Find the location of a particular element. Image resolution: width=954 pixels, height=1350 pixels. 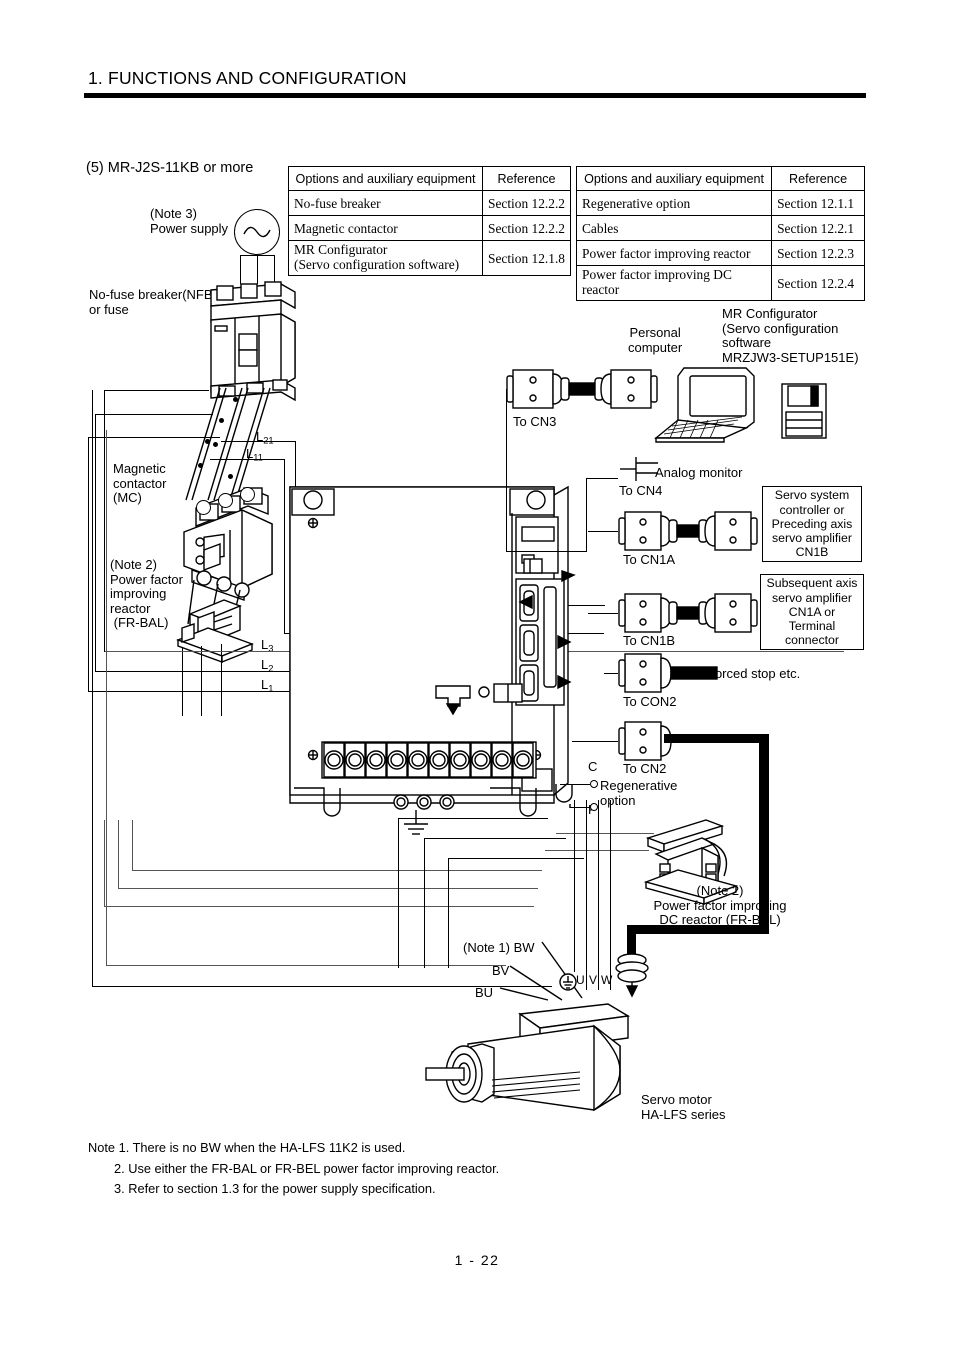

cn1b-wire is located at coordinates (603, 614).